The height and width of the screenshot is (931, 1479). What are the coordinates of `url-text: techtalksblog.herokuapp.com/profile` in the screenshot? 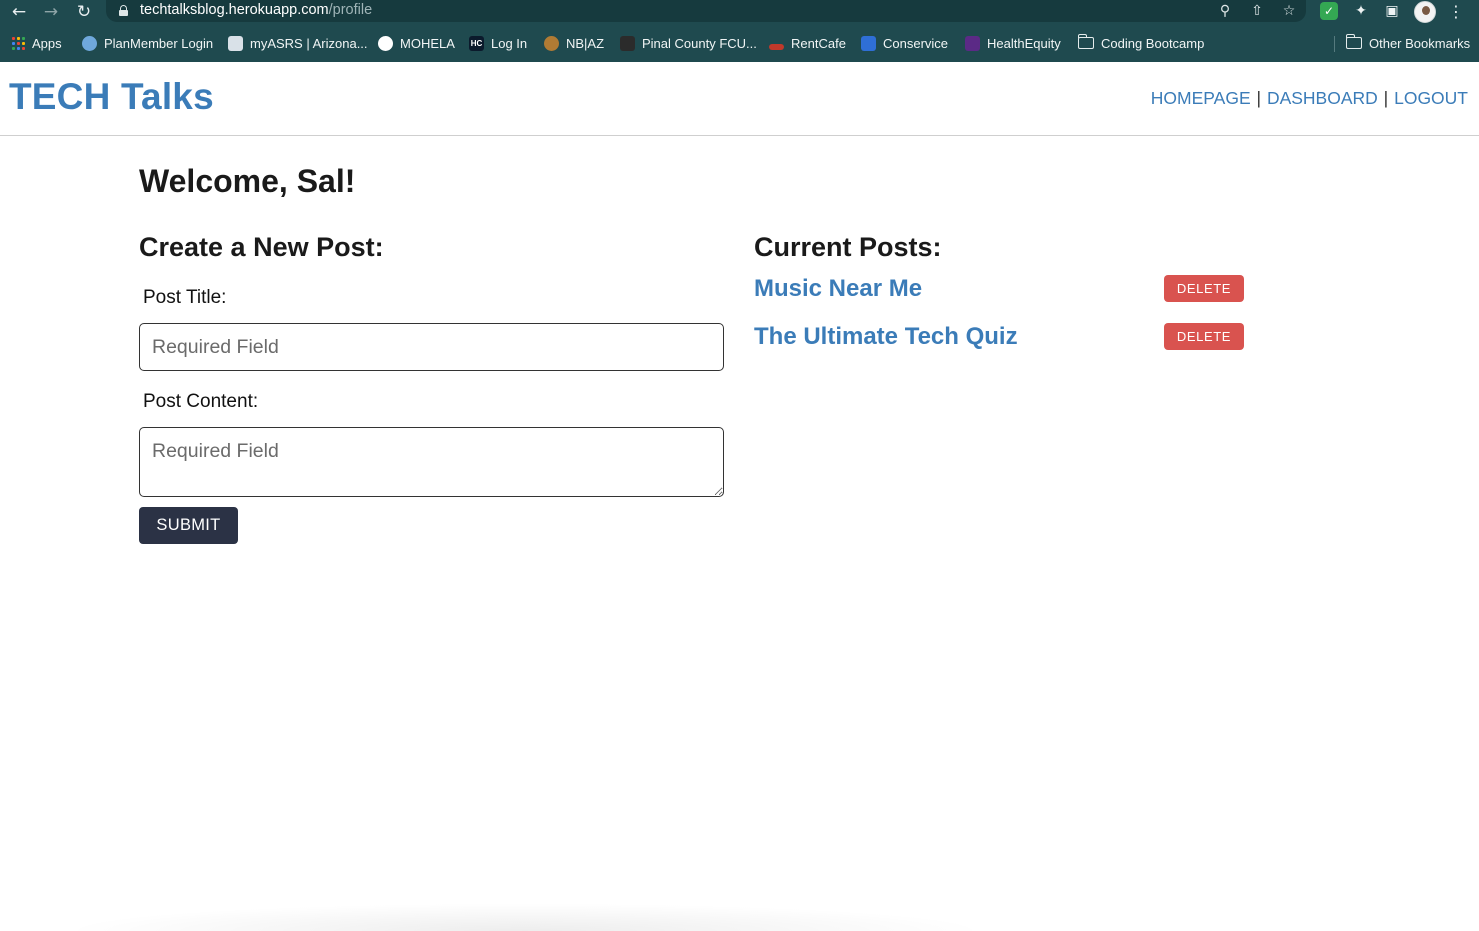 It's located at (256, 10).